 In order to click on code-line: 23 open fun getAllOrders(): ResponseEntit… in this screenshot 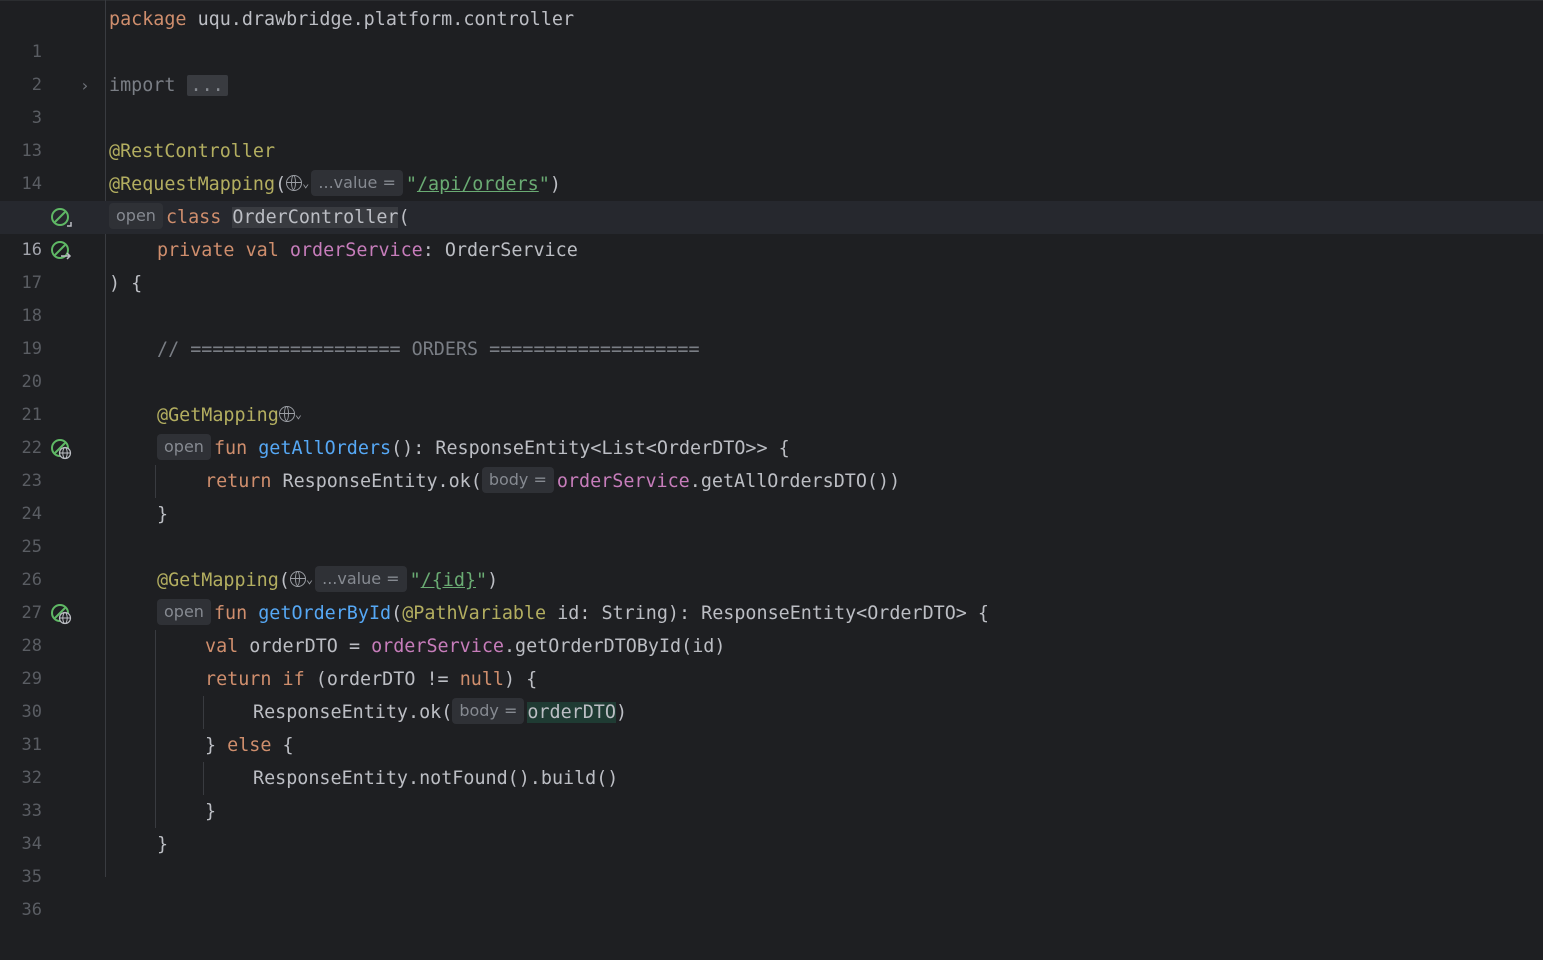, I will do `click(771, 461)`.